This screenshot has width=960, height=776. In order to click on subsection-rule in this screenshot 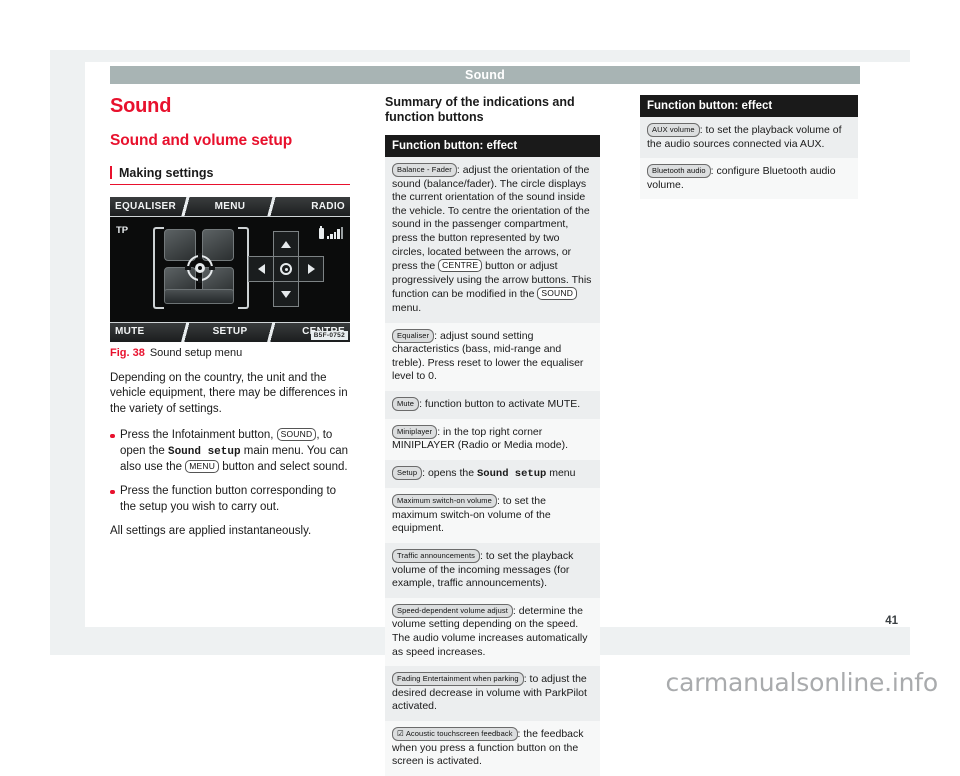, I will do `click(230, 184)`.